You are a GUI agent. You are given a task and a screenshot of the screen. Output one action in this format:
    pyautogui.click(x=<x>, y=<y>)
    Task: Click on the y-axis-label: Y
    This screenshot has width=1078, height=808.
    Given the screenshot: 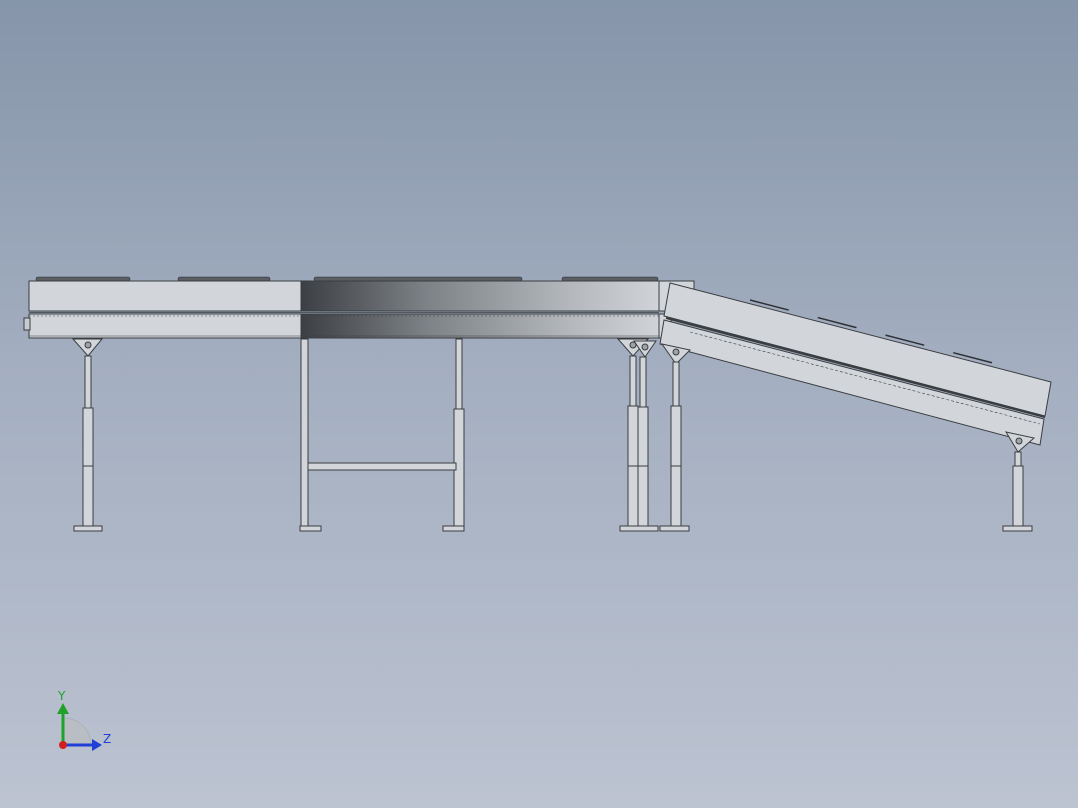 What is the action you would take?
    pyautogui.click(x=62, y=696)
    